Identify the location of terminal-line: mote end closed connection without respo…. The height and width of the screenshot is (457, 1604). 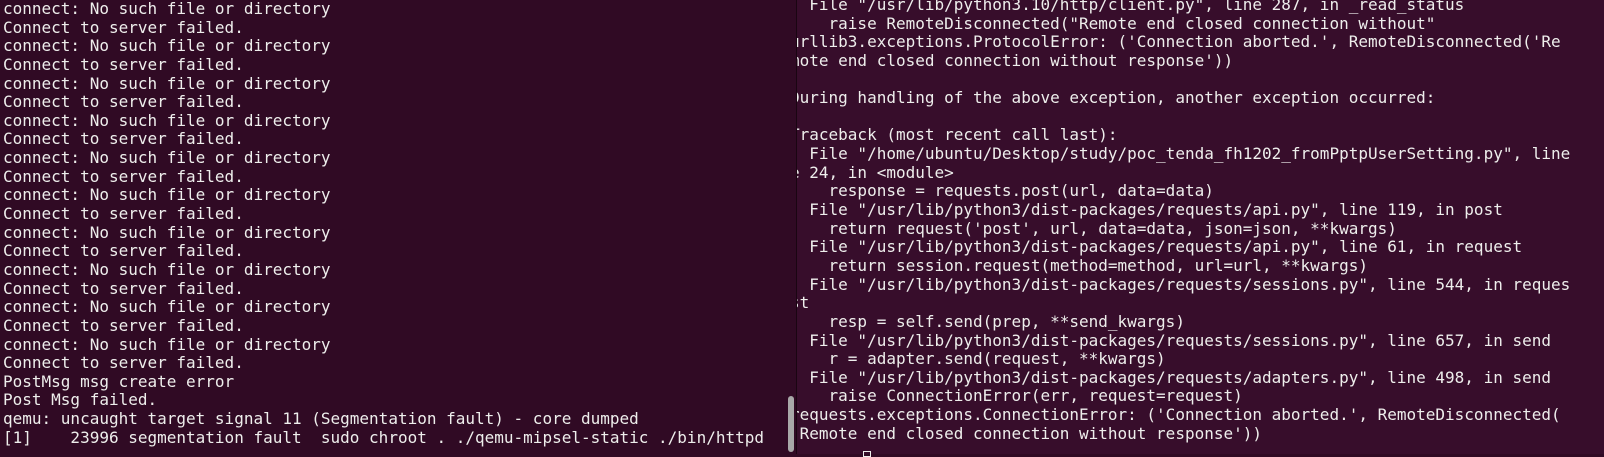
(1015, 60).